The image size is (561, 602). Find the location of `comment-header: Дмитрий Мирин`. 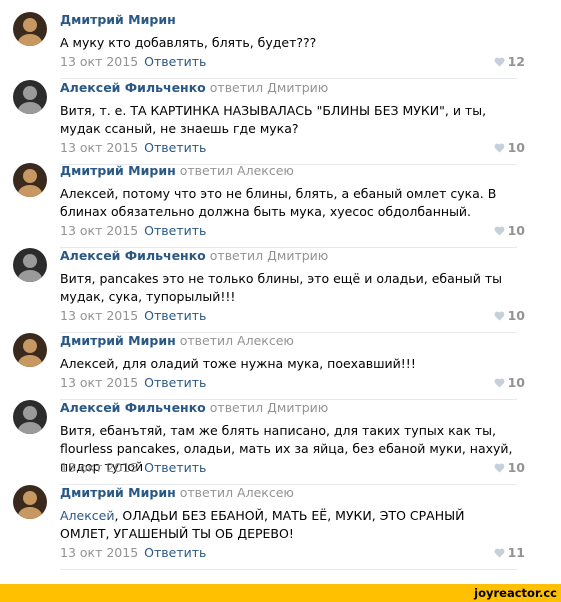

comment-header: Дмитрий Мирин is located at coordinates (118, 20).